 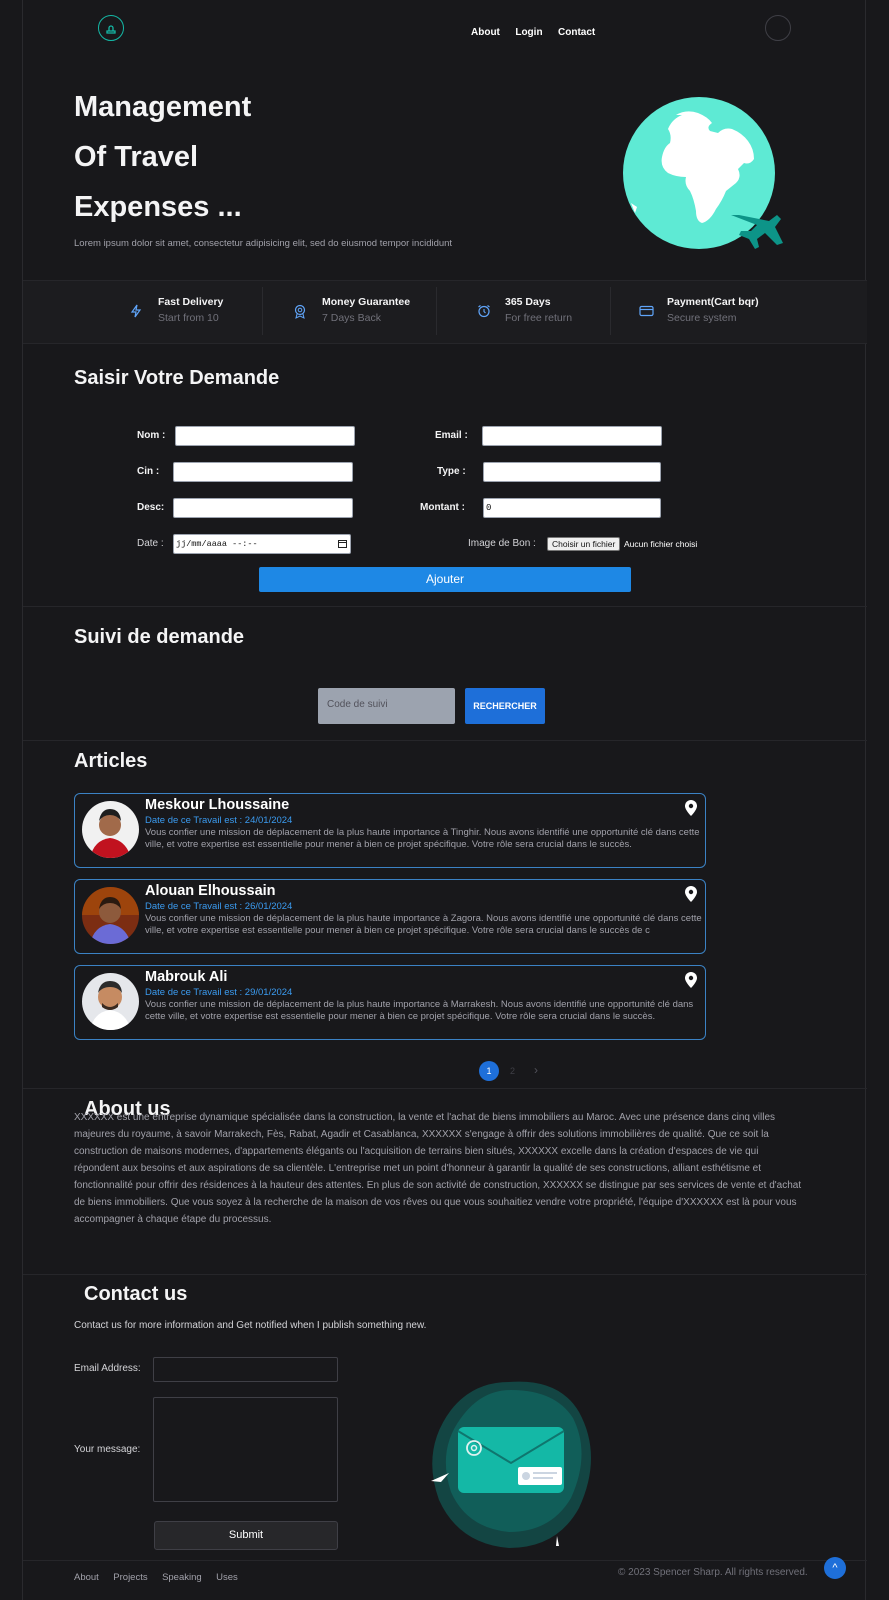 What do you see at coordinates (308, 314) in the screenshot?
I see `award-icon` at bounding box center [308, 314].